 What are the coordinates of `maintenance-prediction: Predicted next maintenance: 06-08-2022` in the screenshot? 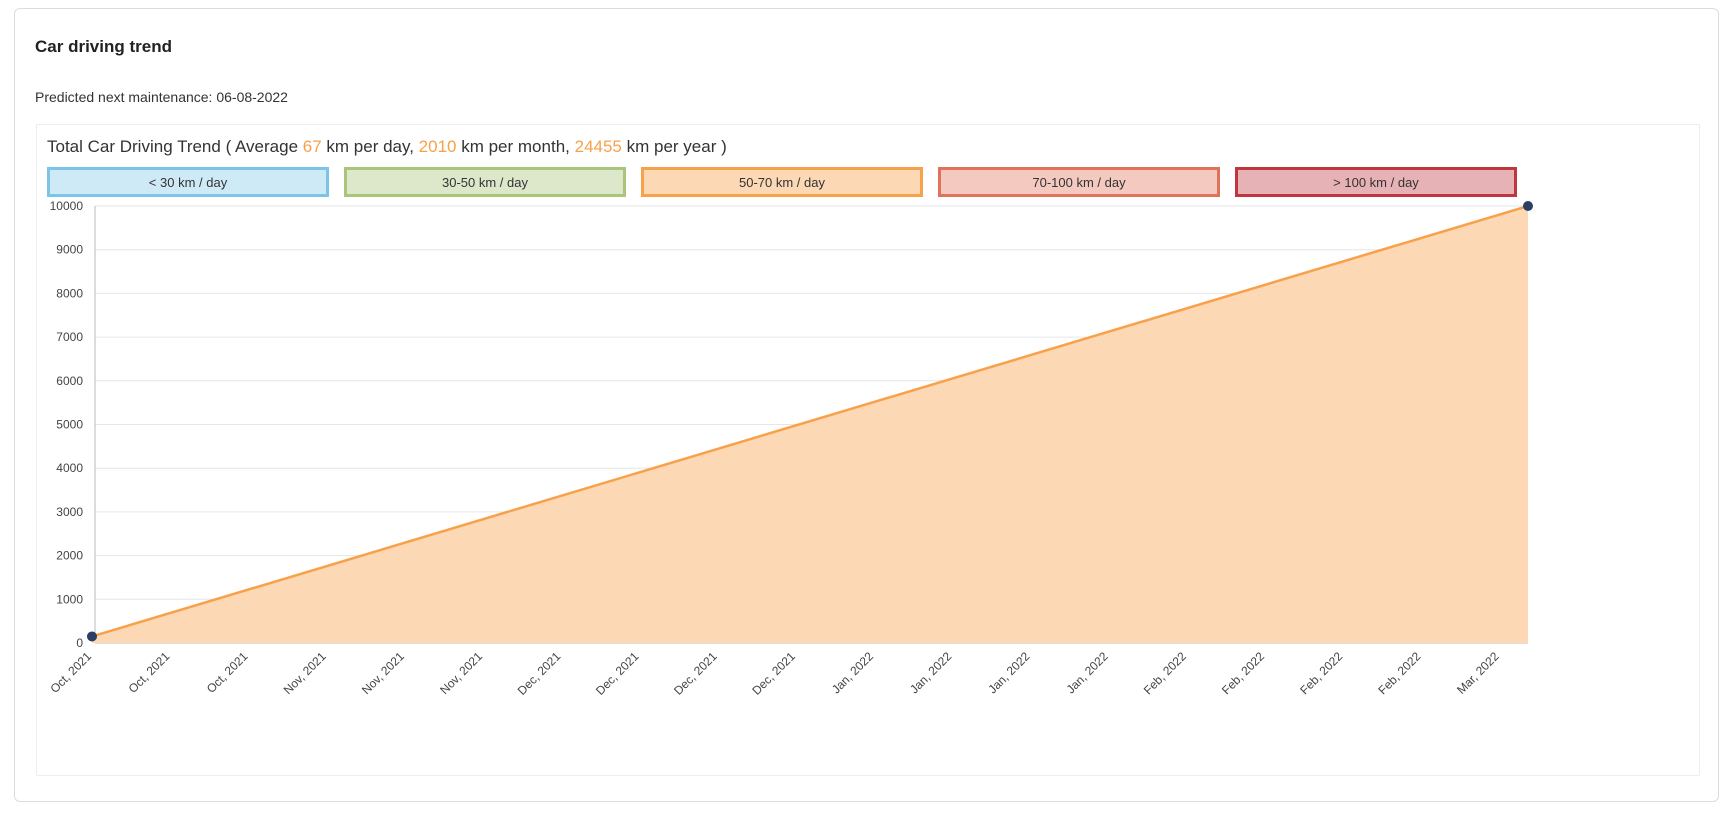 It's located at (161, 97).